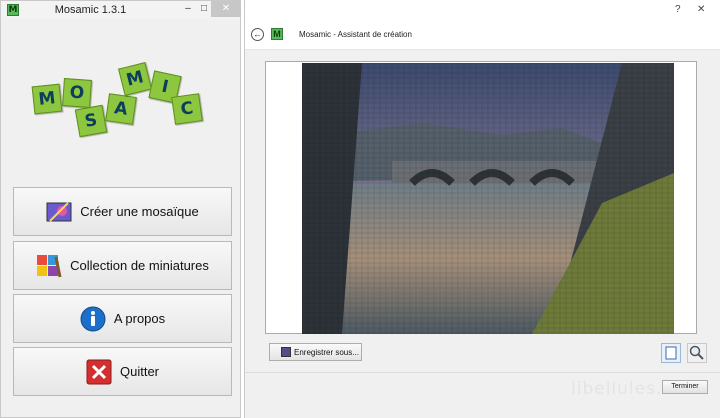 This screenshot has height=418, width=720. Describe the element at coordinates (355, 34) in the screenshot. I see `wizard-title: Mosamic - Assistant de création` at that location.